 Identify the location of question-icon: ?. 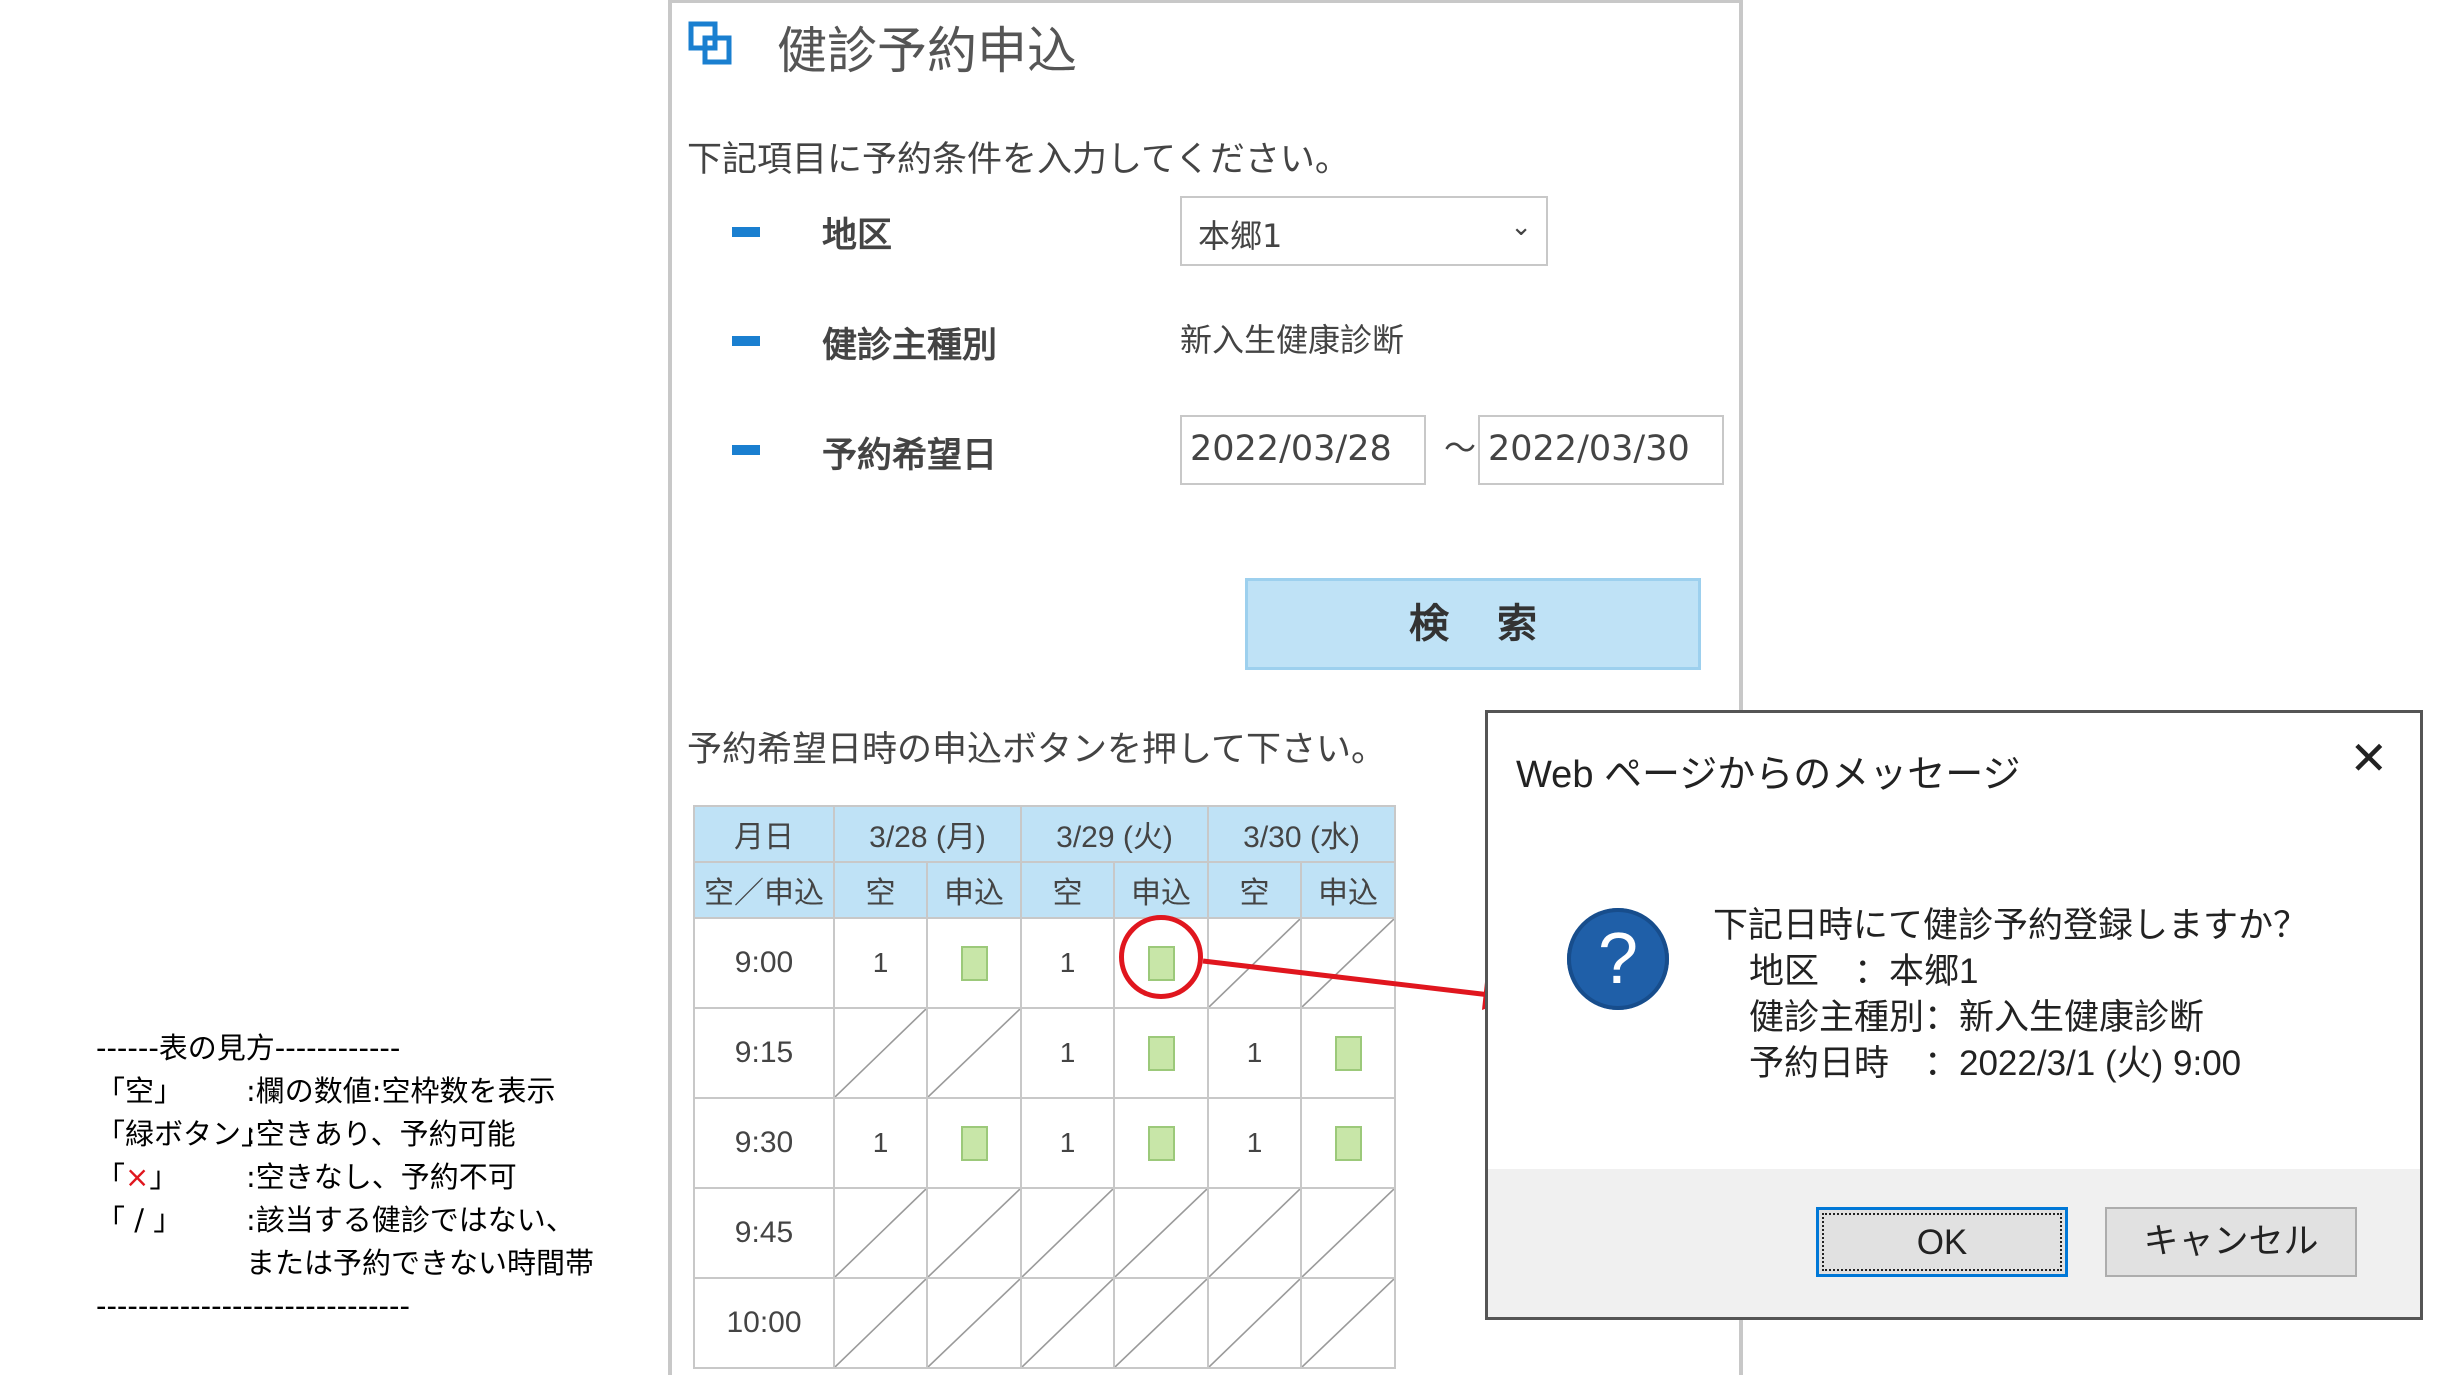
(1618, 959).